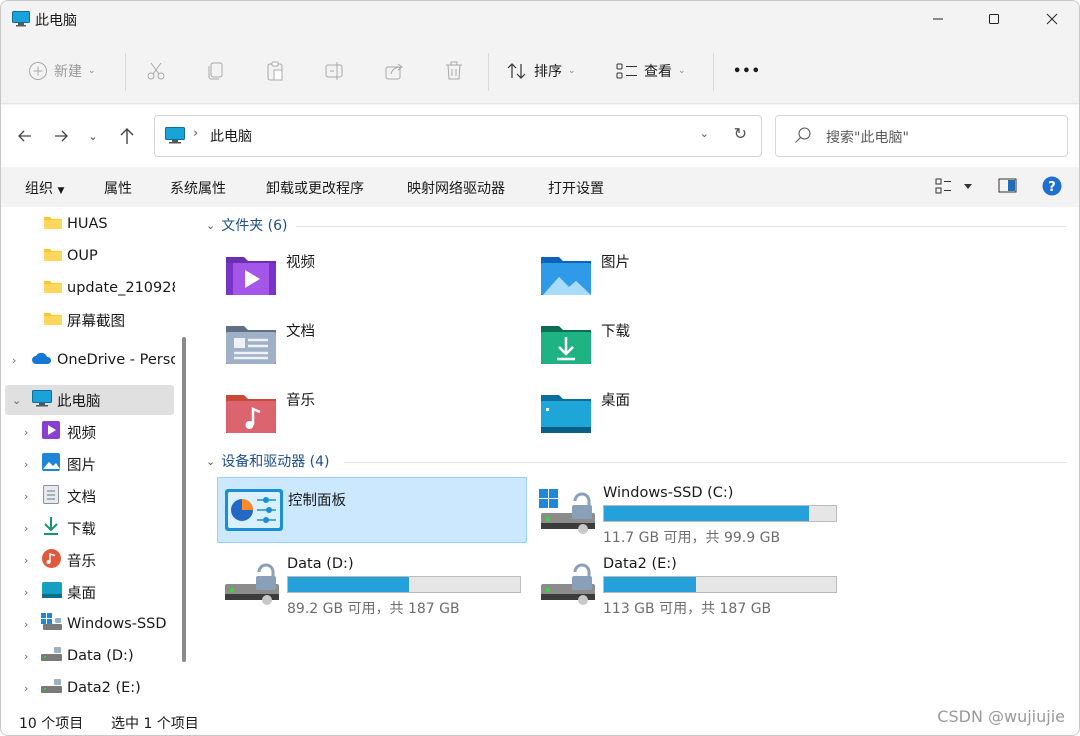  Describe the element at coordinates (456, 188) in the screenshot. I see `map-network-drive-button: 映射网络驱动器` at that location.